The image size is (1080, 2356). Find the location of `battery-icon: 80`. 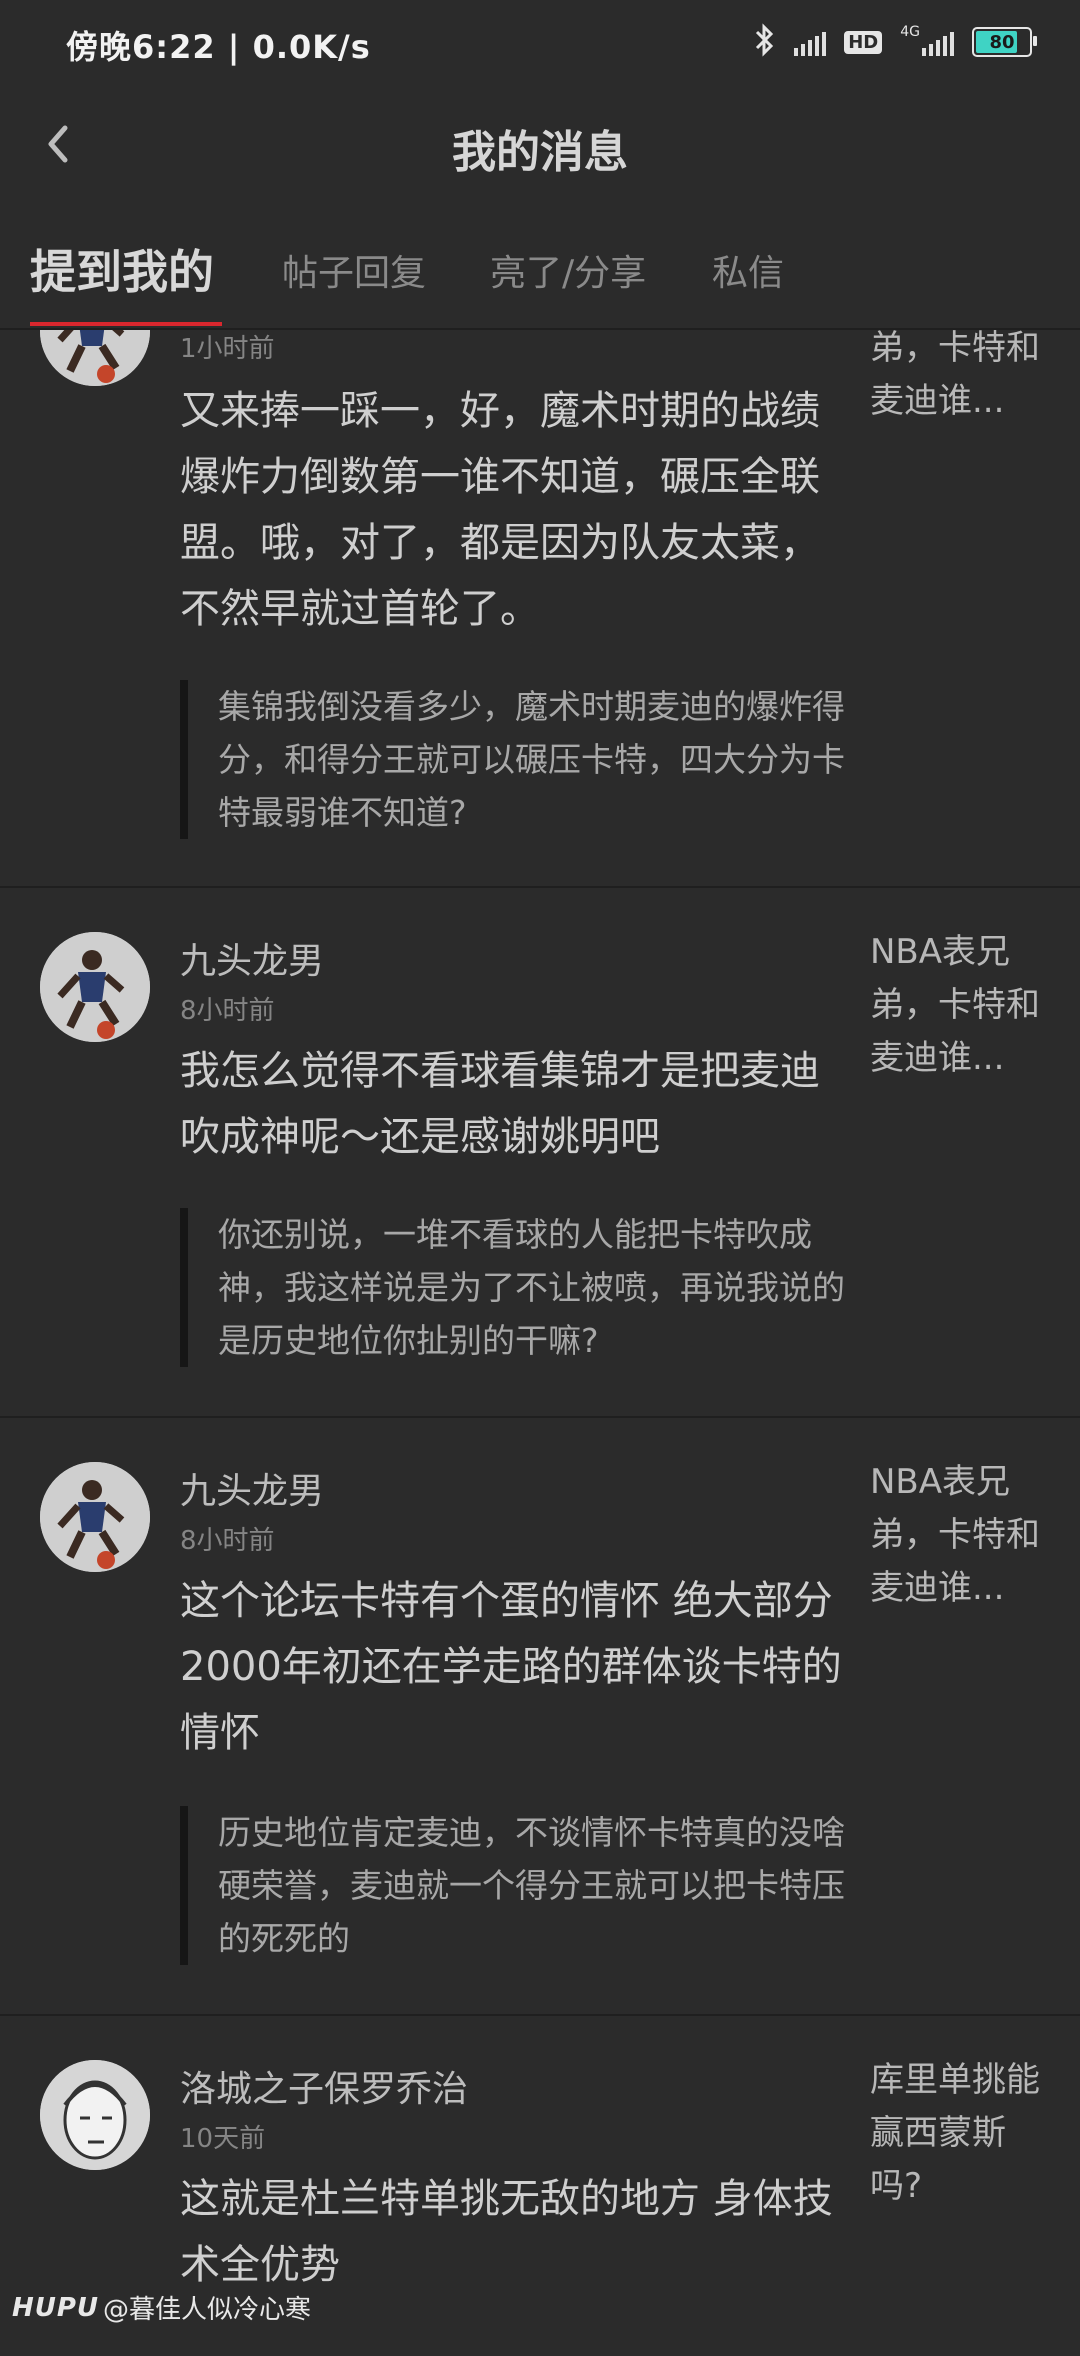

battery-icon: 80 is located at coordinates (1004, 42).